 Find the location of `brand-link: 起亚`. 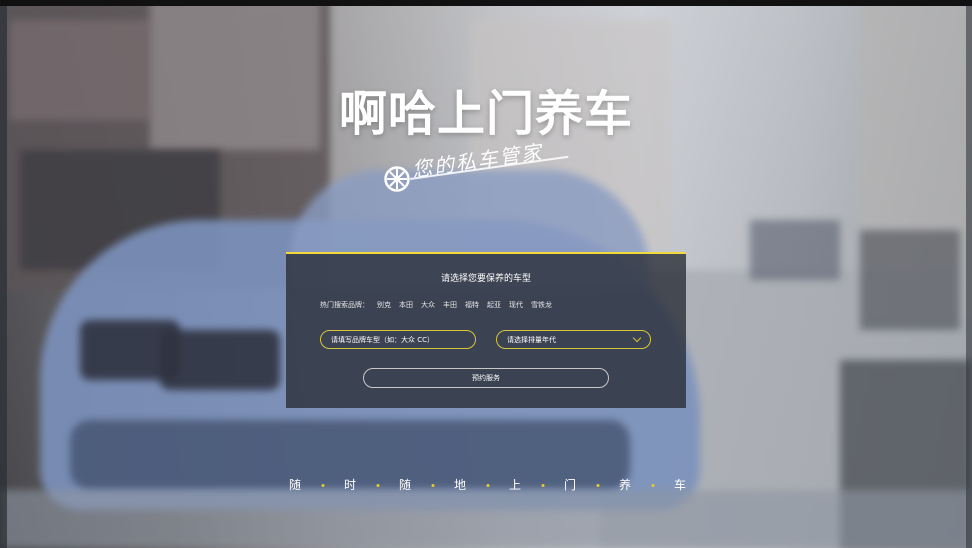

brand-link: 起亚 is located at coordinates (494, 306).